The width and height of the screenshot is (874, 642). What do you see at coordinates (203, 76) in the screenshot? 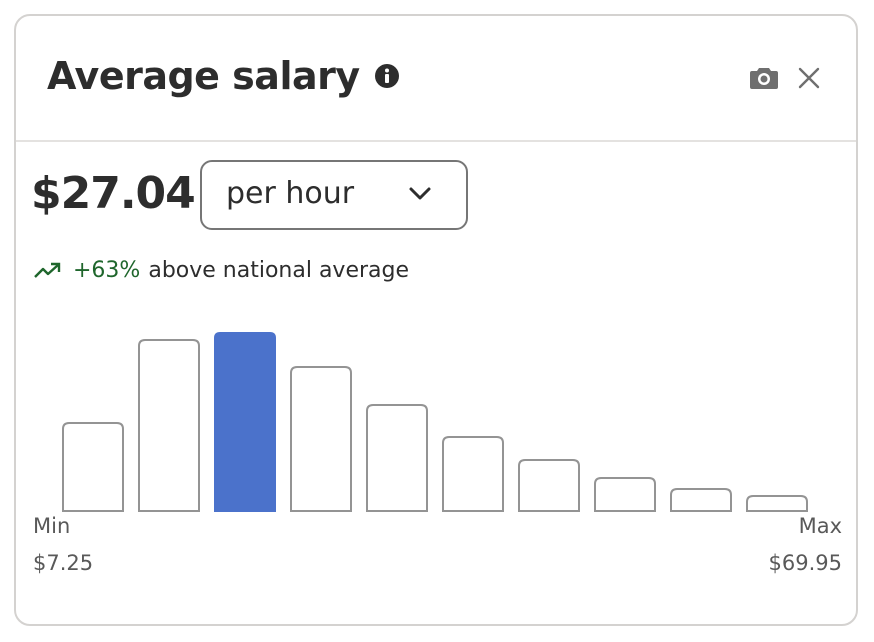
I see `card-title-text: Average salary` at bounding box center [203, 76].